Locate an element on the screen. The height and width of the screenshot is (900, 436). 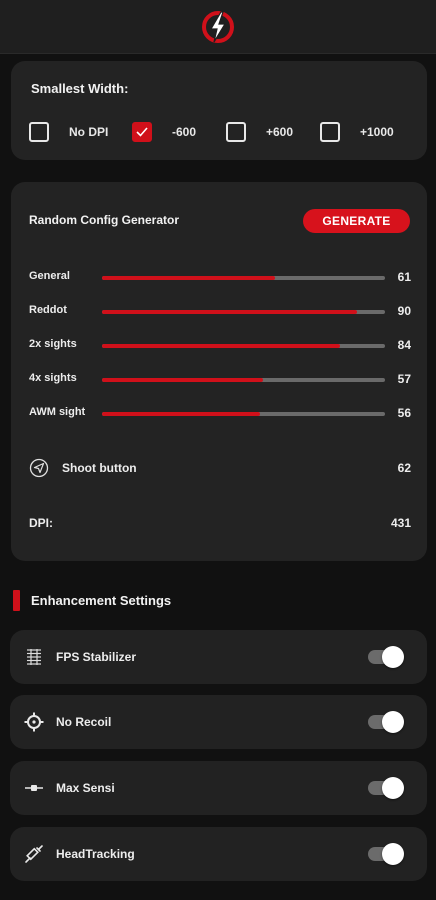
generate-button: GENERATE is located at coordinates (356, 221).